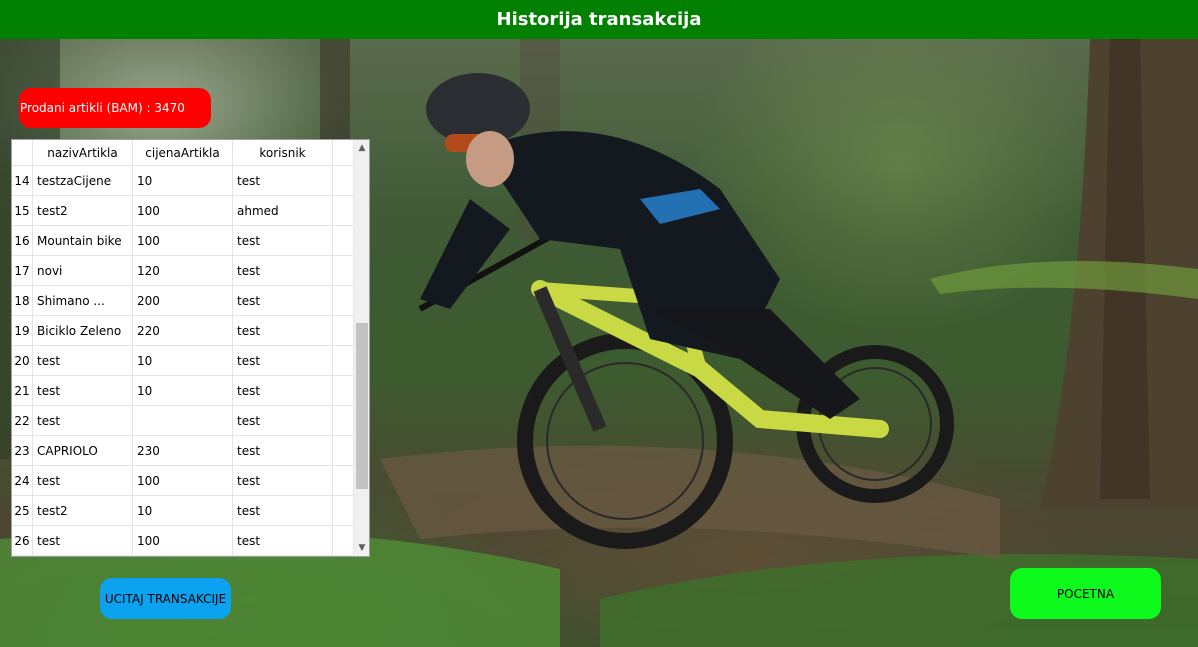 Image resolution: width=1198 pixels, height=647 pixels. What do you see at coordinates (22, 420) in the screenshot?
I see `row-number: 22` at bounding box center [22, 420].